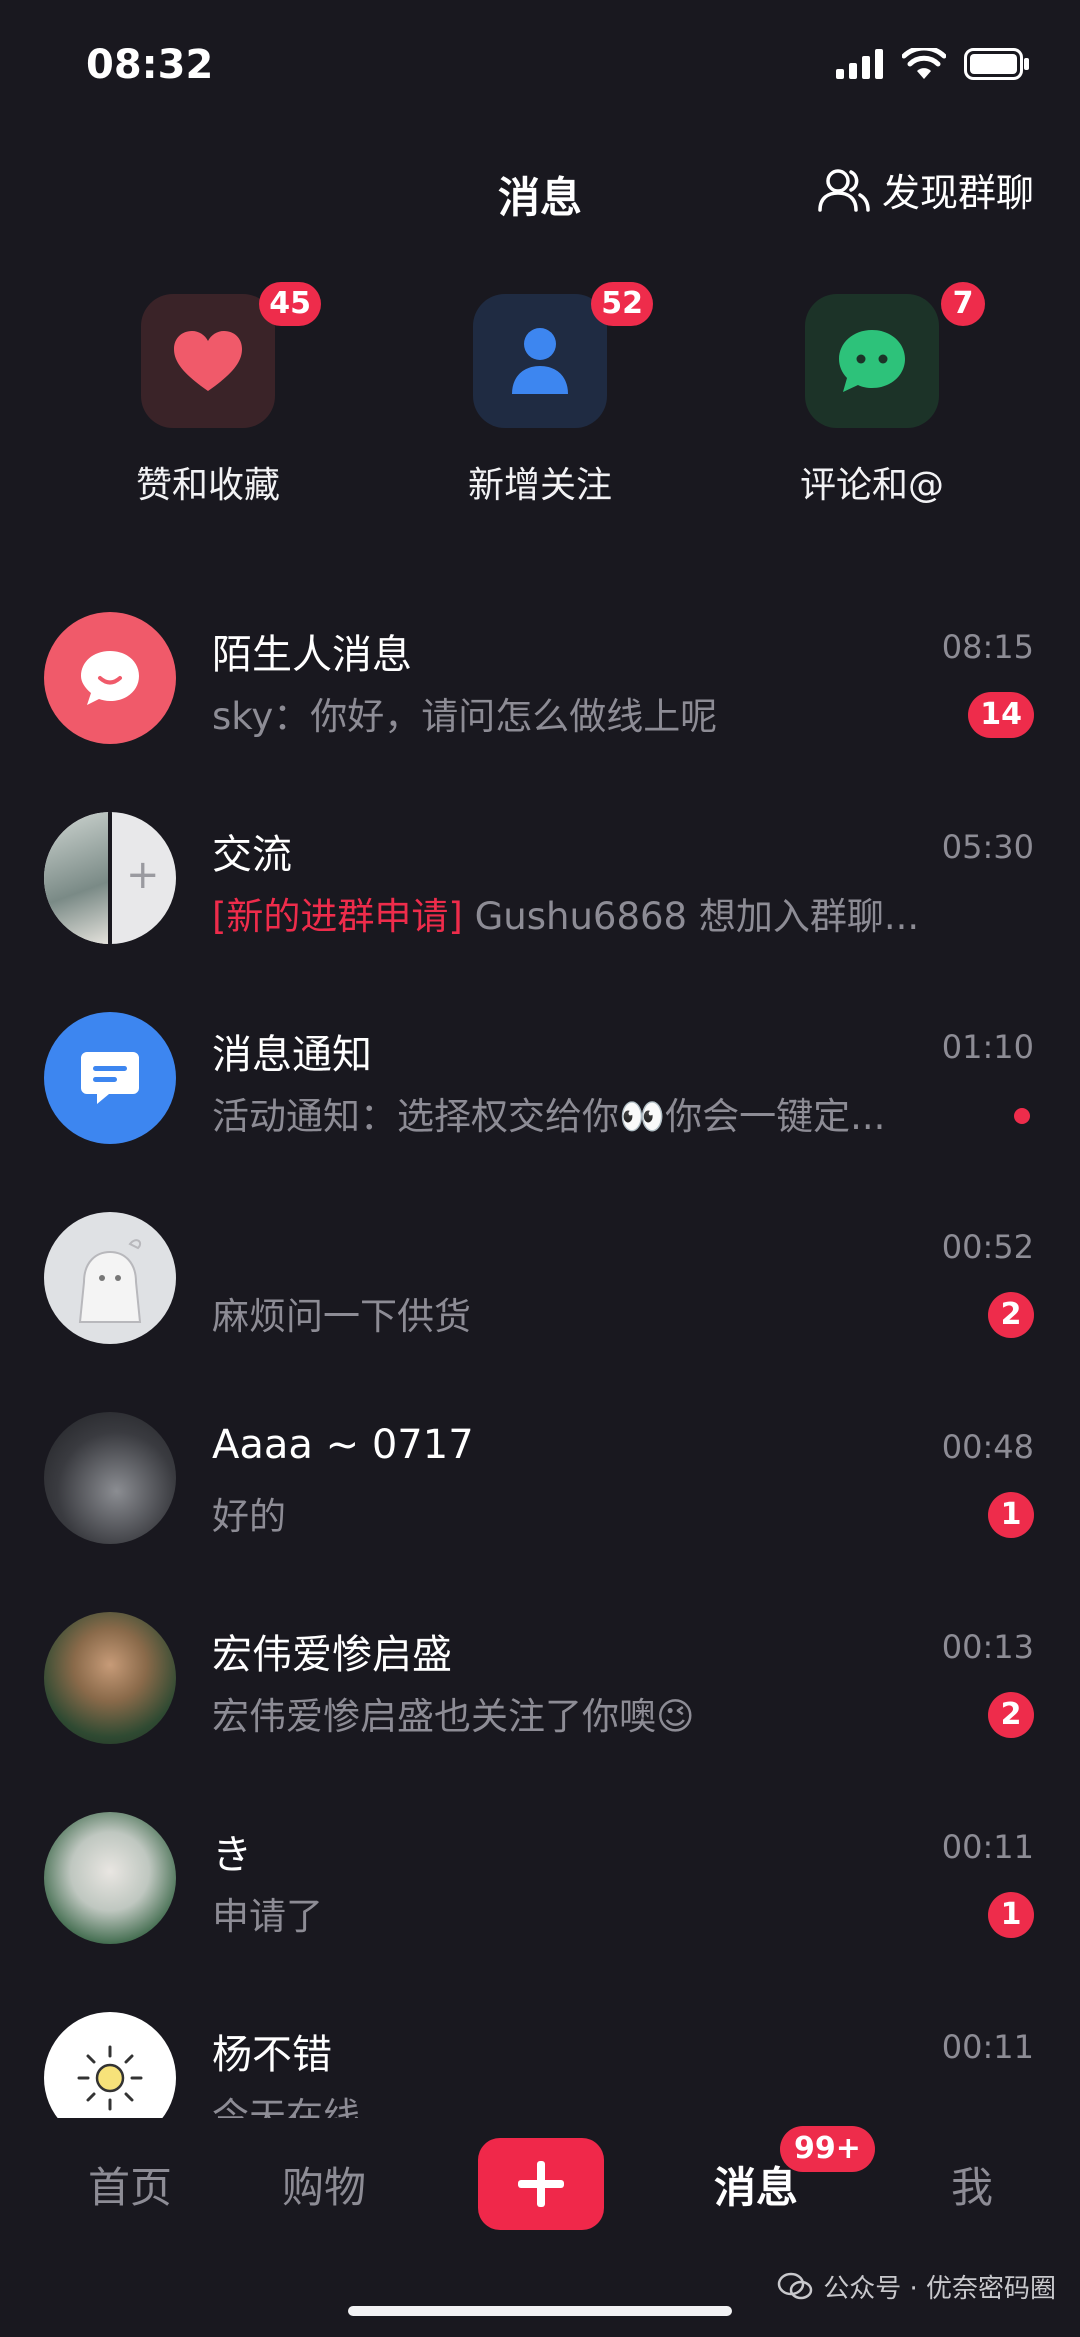  I want to click on conversation-time: 08:15, so click(987, 647).